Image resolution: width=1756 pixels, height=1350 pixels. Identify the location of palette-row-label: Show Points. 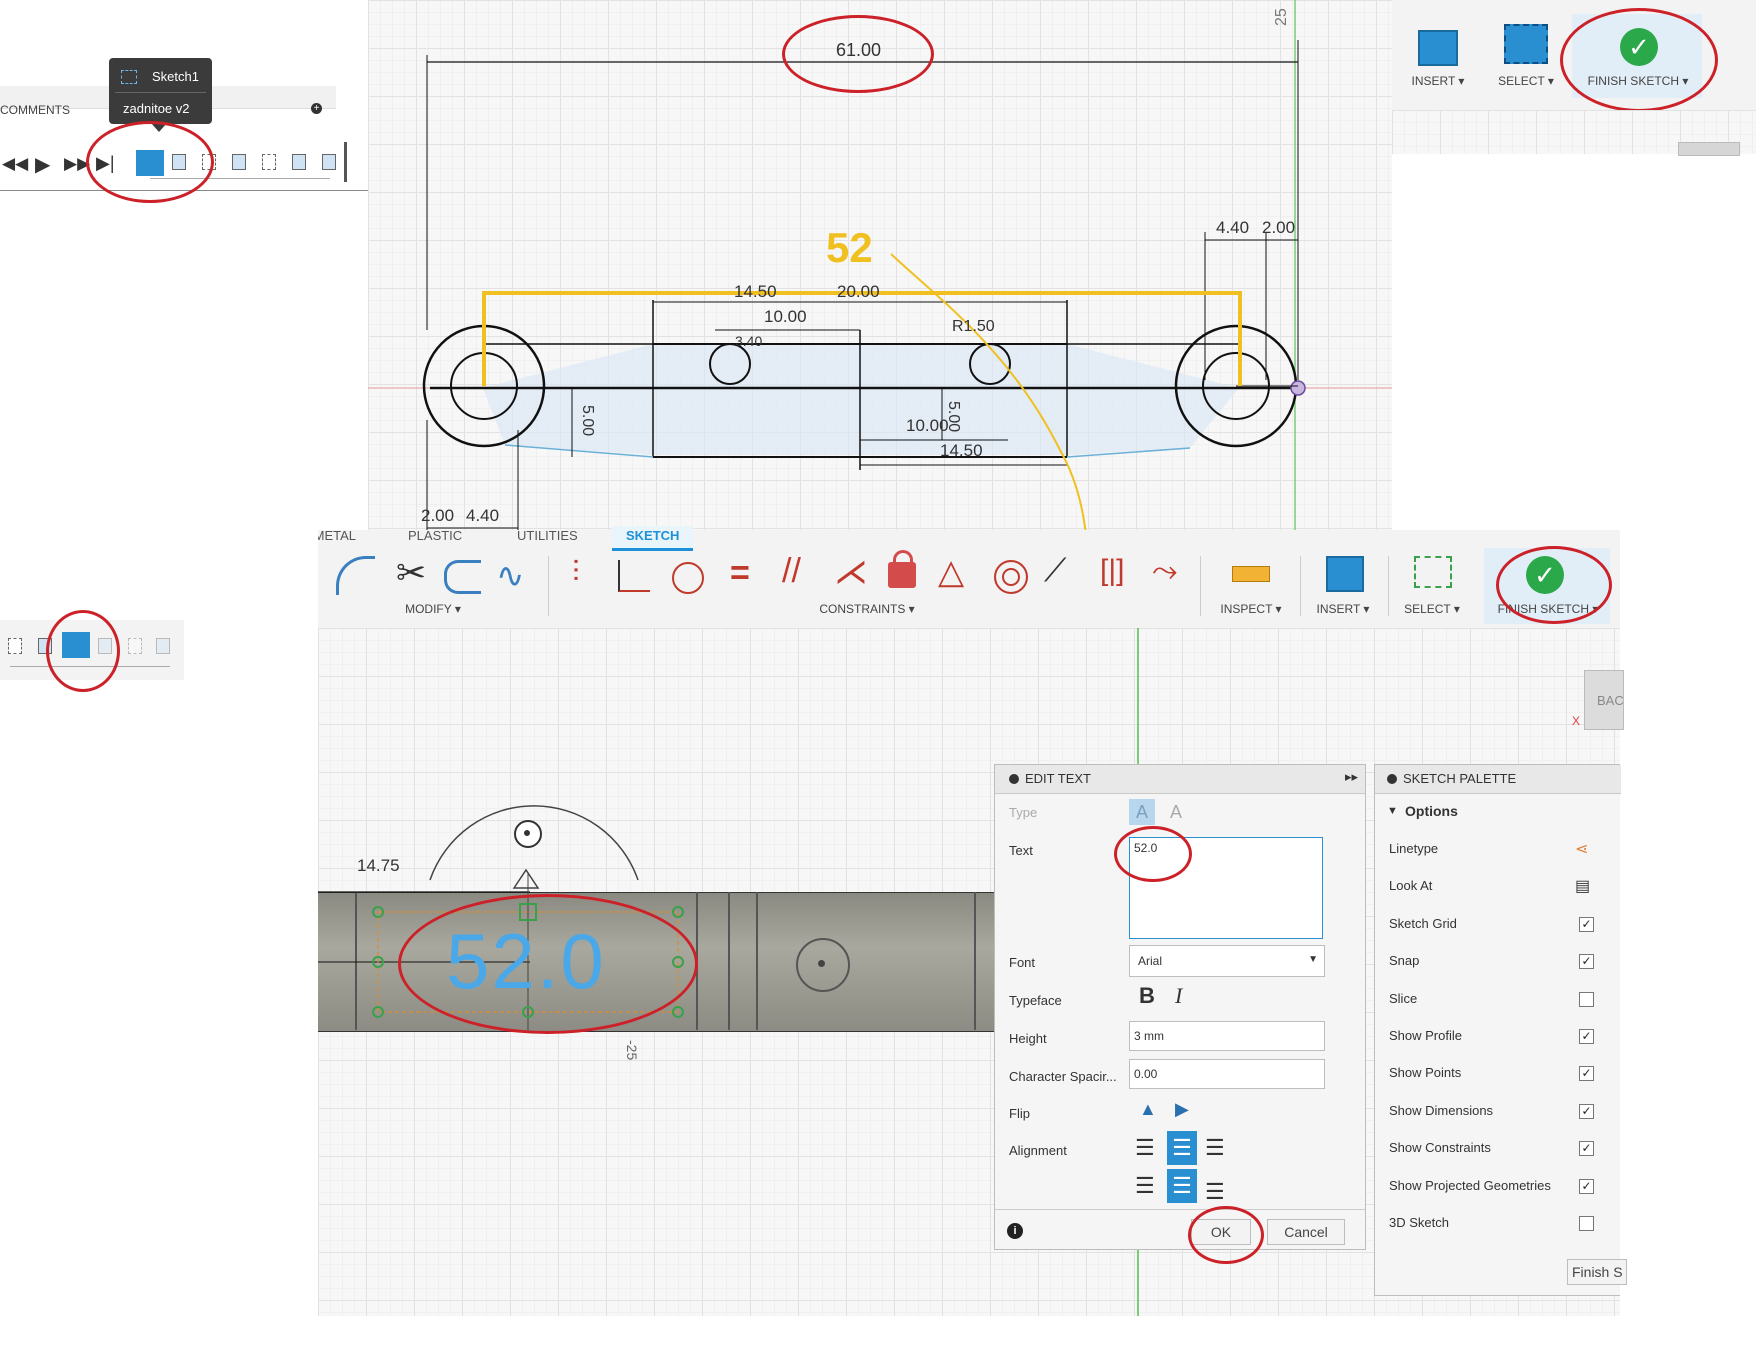
(1425, 1073).